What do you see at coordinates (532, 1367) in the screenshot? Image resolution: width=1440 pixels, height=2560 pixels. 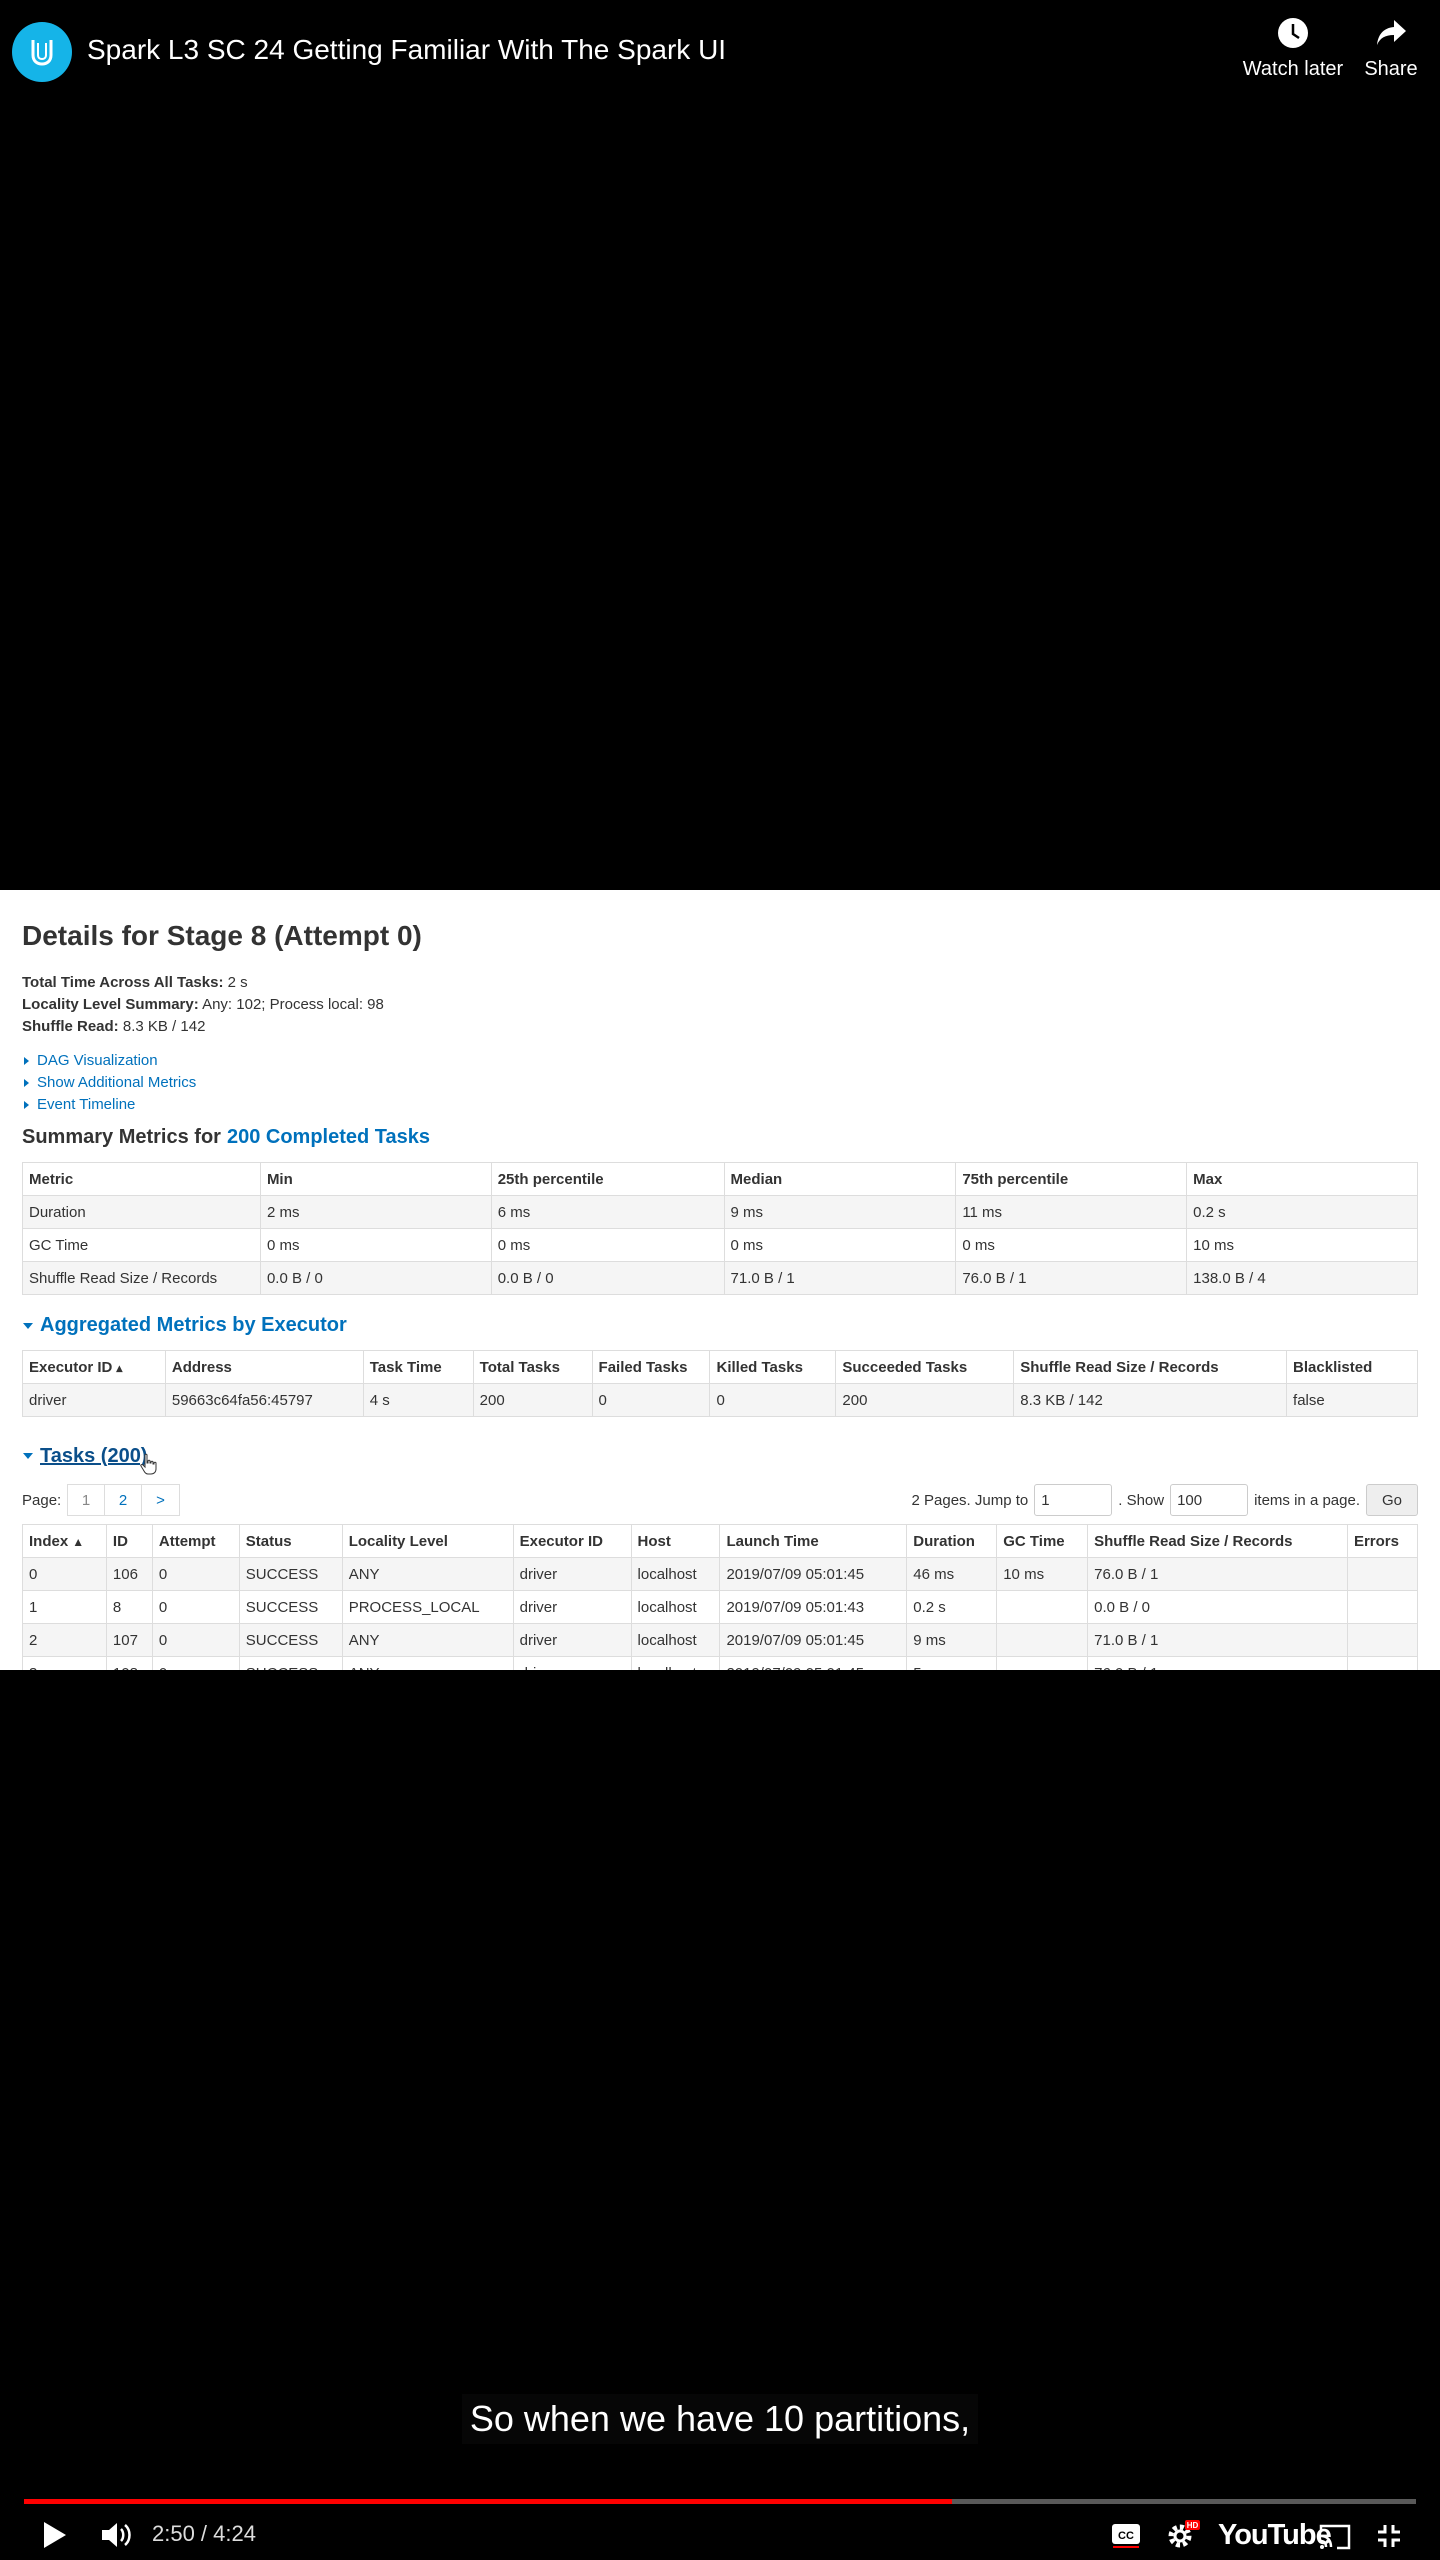 I see `column-header: Total Tasks` at bounding box center [532, 1367].